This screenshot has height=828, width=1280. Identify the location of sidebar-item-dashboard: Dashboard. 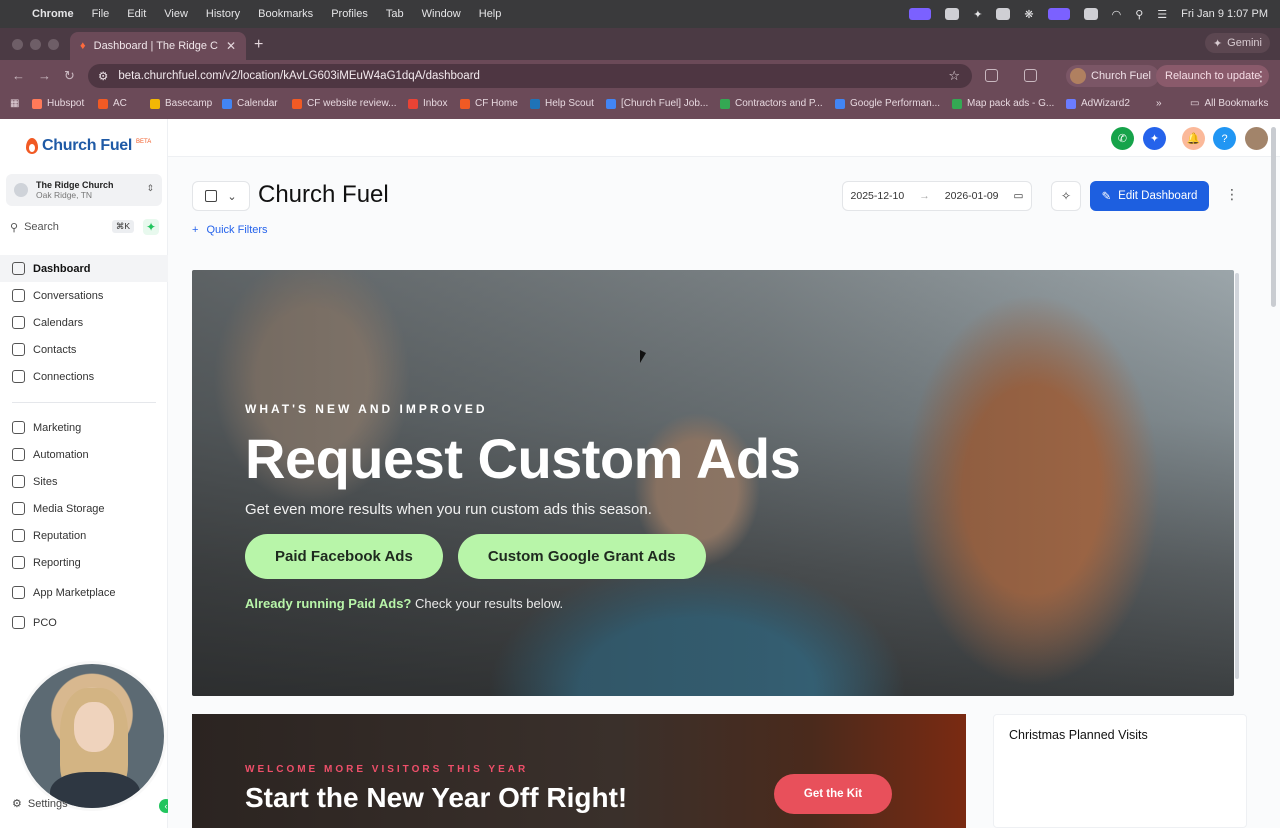
(84, 268).